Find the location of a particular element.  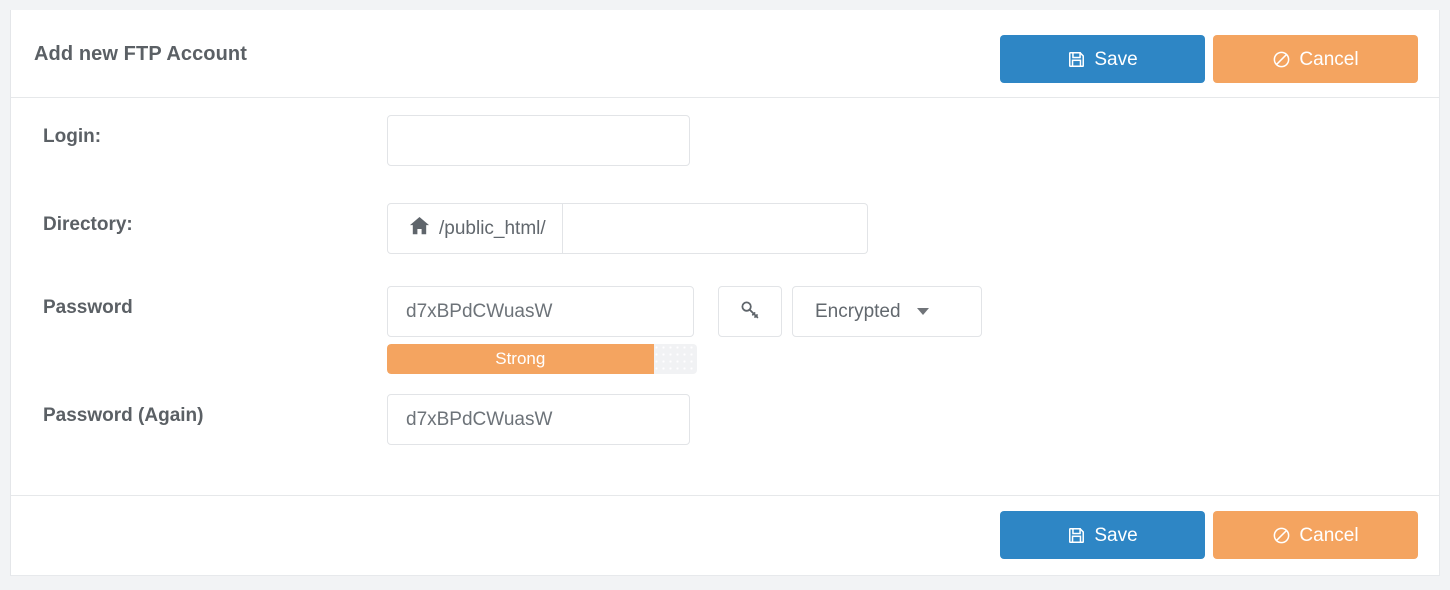

generate-password-button is located at coordinates (750, 311).